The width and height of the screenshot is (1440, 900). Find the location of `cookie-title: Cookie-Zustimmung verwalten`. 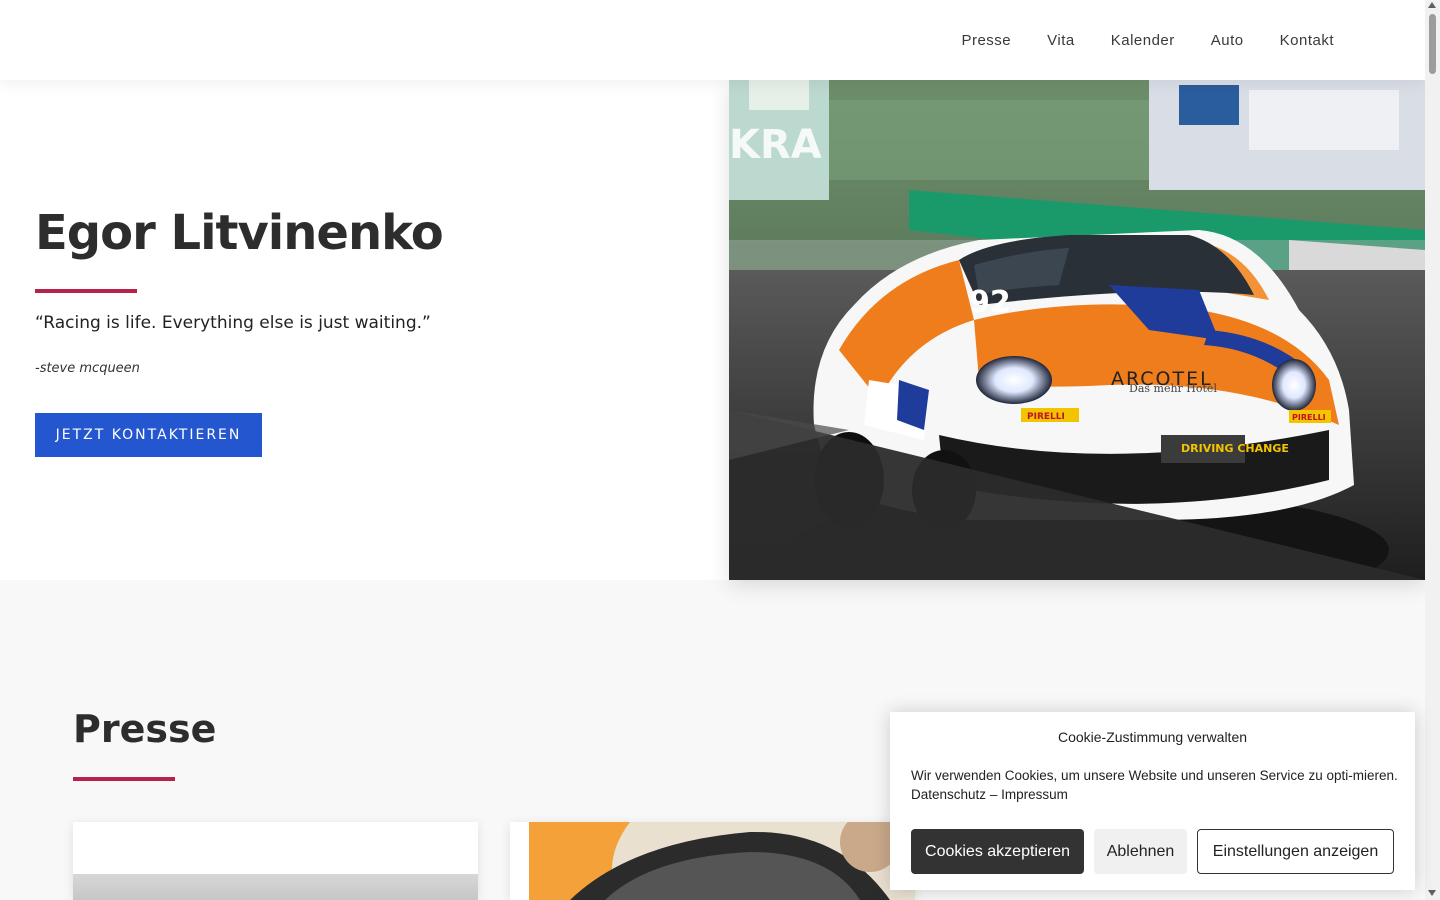

cookie-title: Cookie-Zustimmung verwalten is located at coordinates (1152, 737).